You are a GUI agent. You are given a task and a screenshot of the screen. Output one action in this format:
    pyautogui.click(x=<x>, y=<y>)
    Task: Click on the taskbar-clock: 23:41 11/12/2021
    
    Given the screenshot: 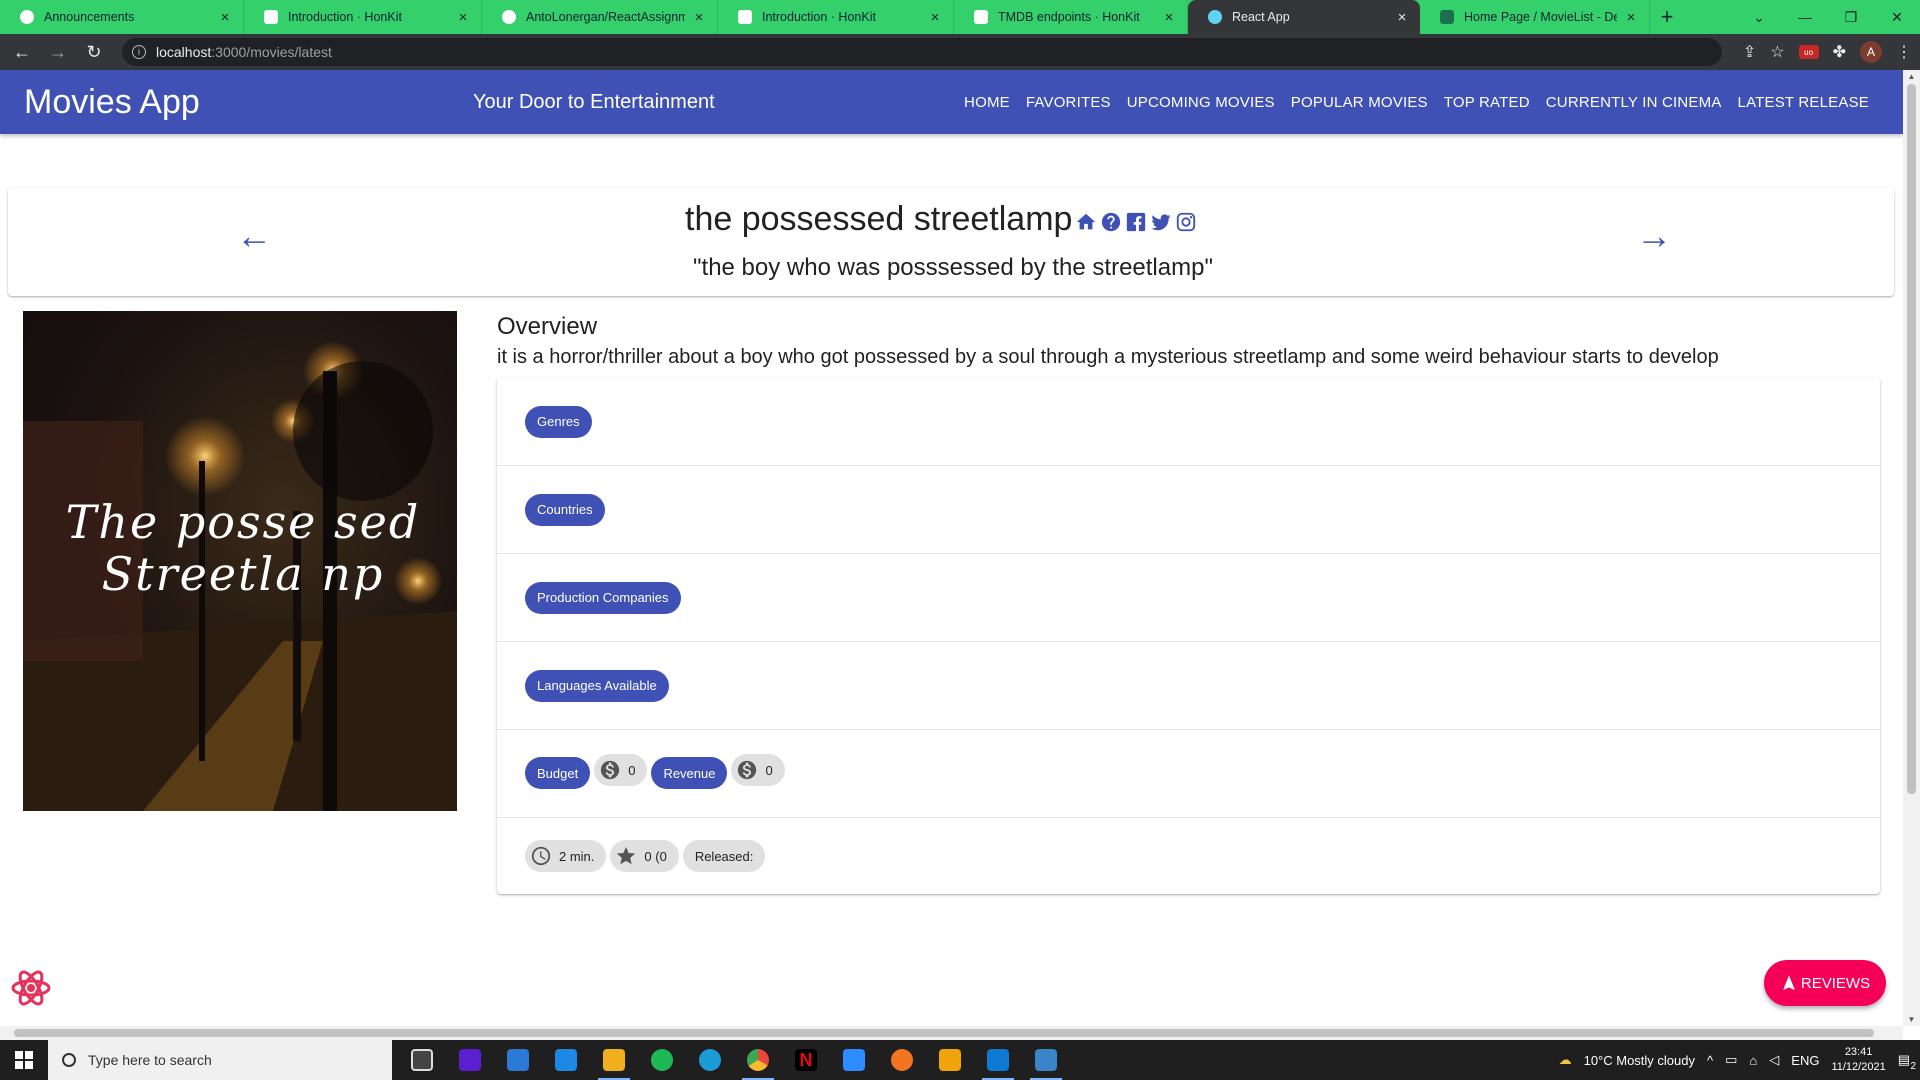 What is the action you would take?
    pyautogui.click(x=1858, y=1060)
    